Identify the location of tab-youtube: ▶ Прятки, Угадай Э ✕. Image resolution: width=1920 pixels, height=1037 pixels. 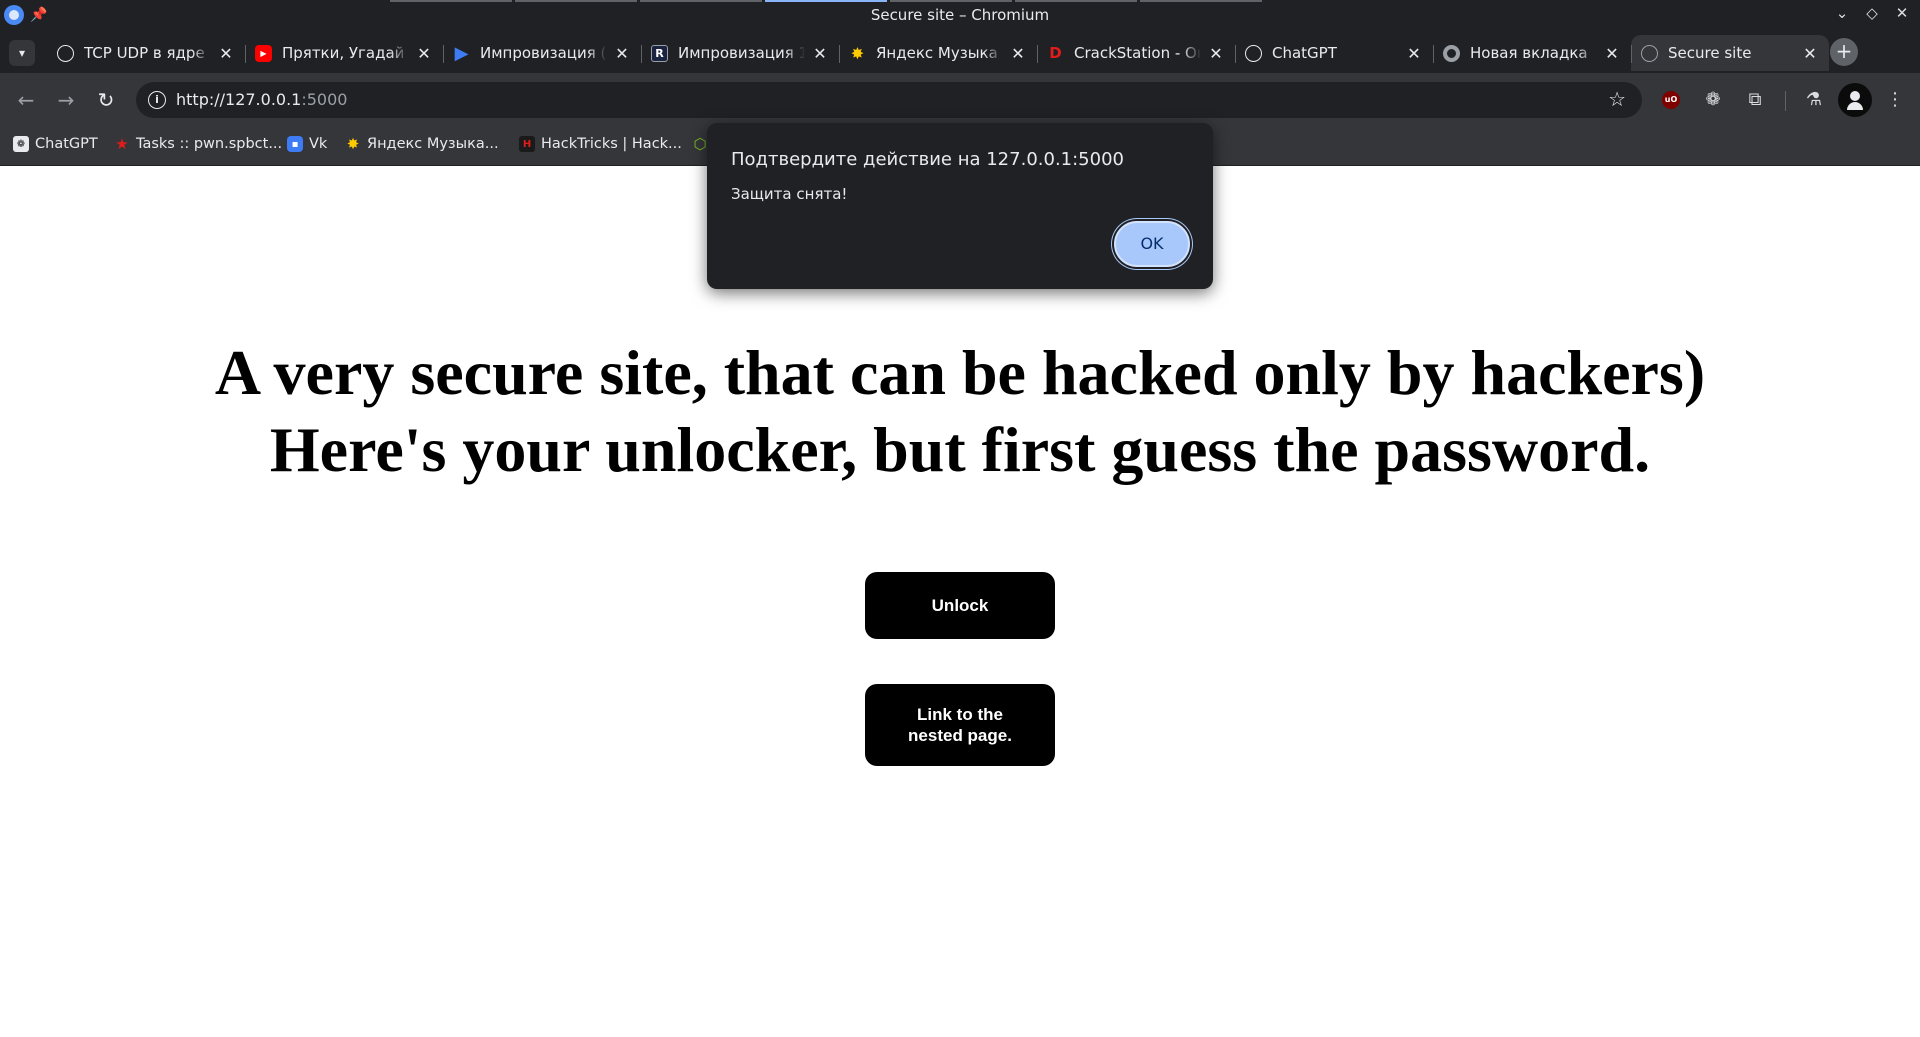
(344, 53).